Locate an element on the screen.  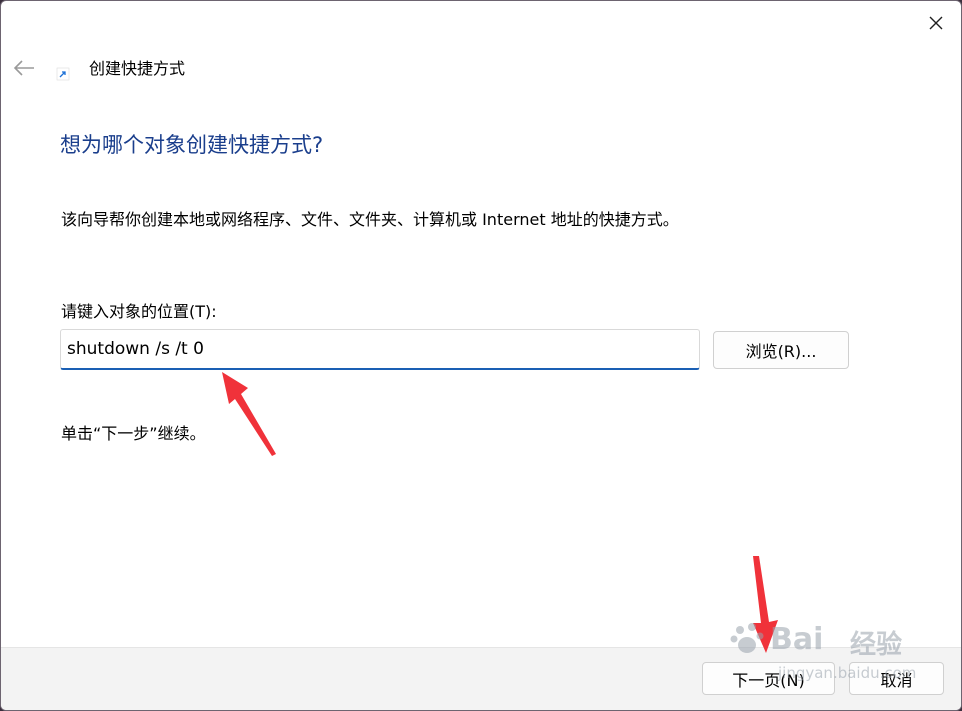
close-button is located at coordinates (936, 23).